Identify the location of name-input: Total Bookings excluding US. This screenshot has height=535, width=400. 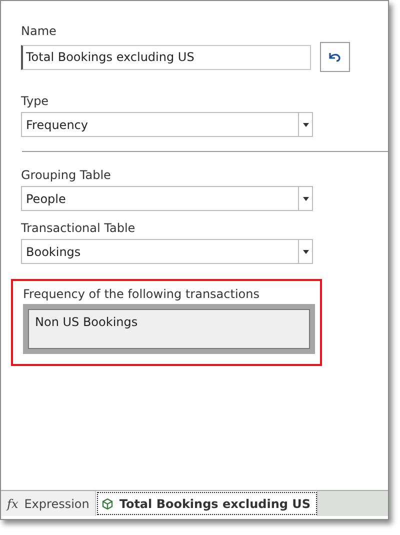
(166, 57).